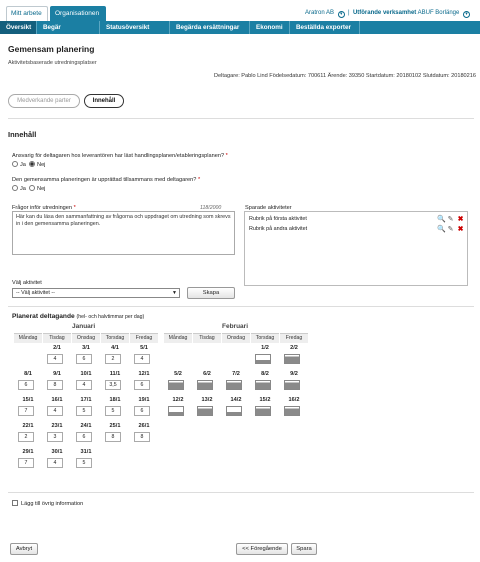 This screenshot has height=562, width=480. What do you see at coordinates (18, 27) in the screenshot?
I see `nav-overview: Översikt` at bounding box center [18, 27].